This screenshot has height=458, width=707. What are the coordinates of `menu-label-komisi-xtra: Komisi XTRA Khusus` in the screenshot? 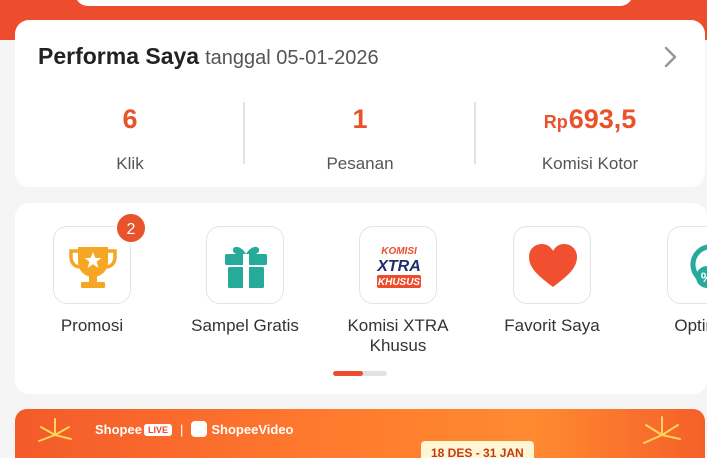 It's located at (398, 335).